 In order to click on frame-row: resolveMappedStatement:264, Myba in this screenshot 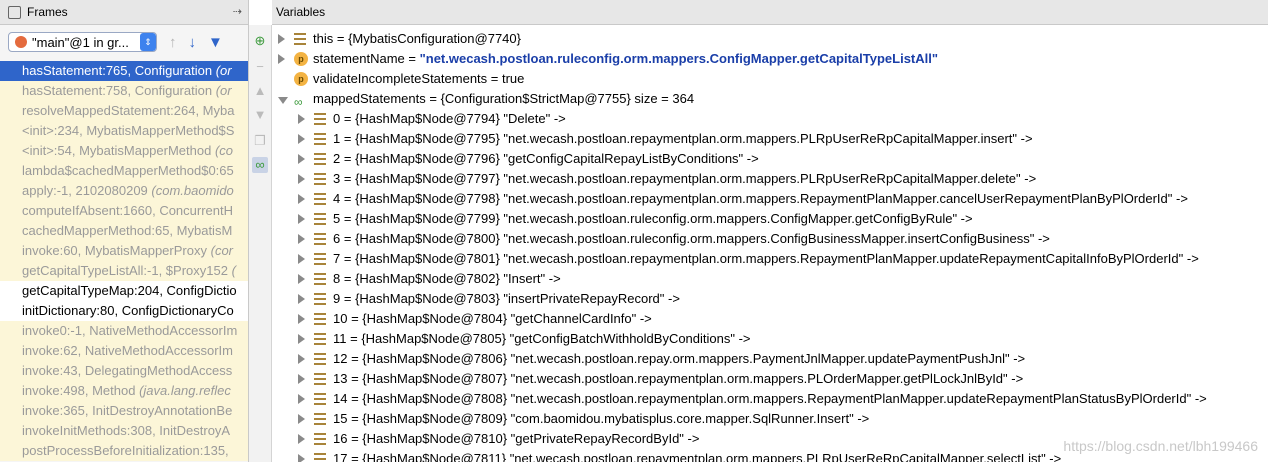, I will do `click(124, 111)`.